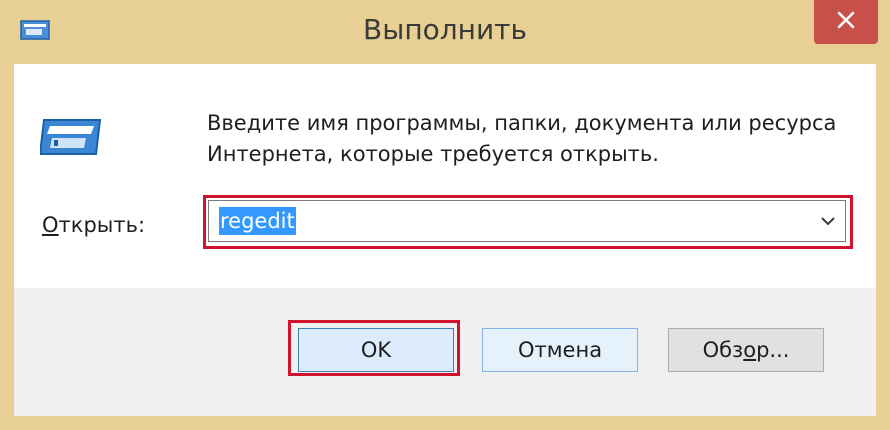 The image size is (890, 430). Describe the element at coordinates (71, 137) in the screenshot. I see `run-program-icon` at that location.